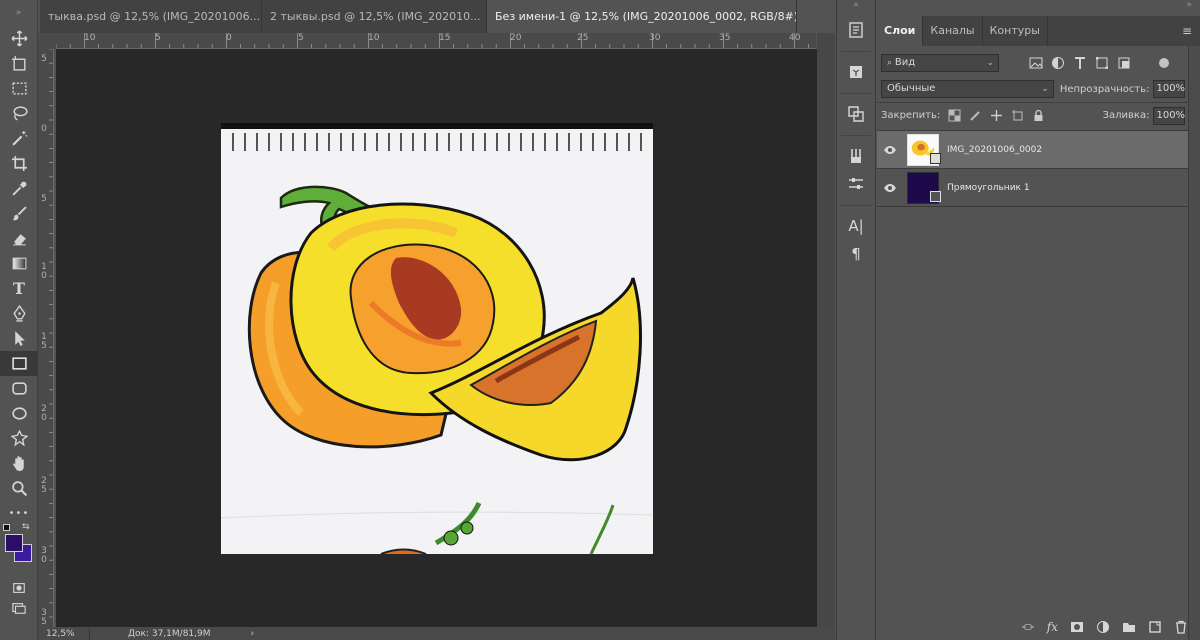 This screenshot has height=640, width=1200. Describe the element at coordinates (1015, 31) in the screenshot. I see `tab-paths: Контуры` at that location.